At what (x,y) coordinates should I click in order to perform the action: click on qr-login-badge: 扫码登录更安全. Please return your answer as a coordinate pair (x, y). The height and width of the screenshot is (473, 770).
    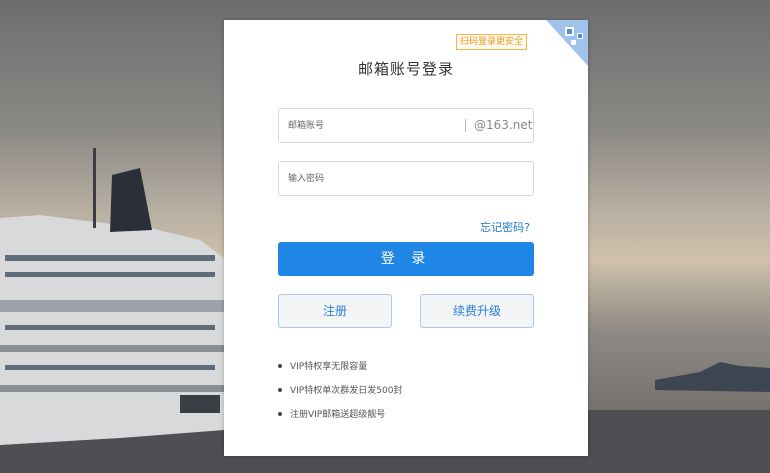
    Looking at the image, I should click on (492, 42).